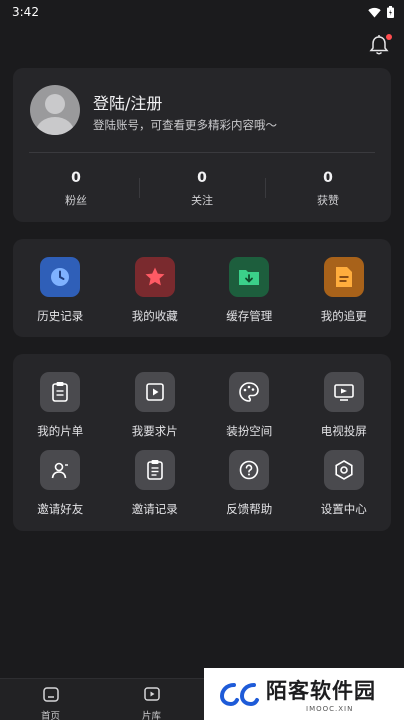  I want to click on my-playlist-button: 我的片单, so click(60, 396).